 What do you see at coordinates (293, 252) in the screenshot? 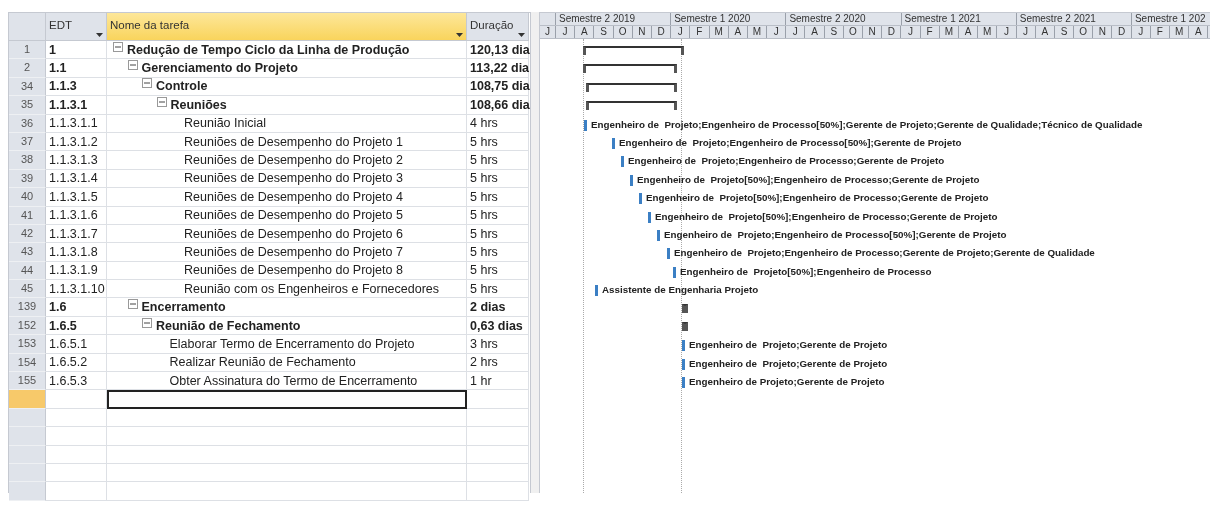
I see `task-name: Reuniões de Desempenho do Projeto 7` at bounding box center [293, 252].